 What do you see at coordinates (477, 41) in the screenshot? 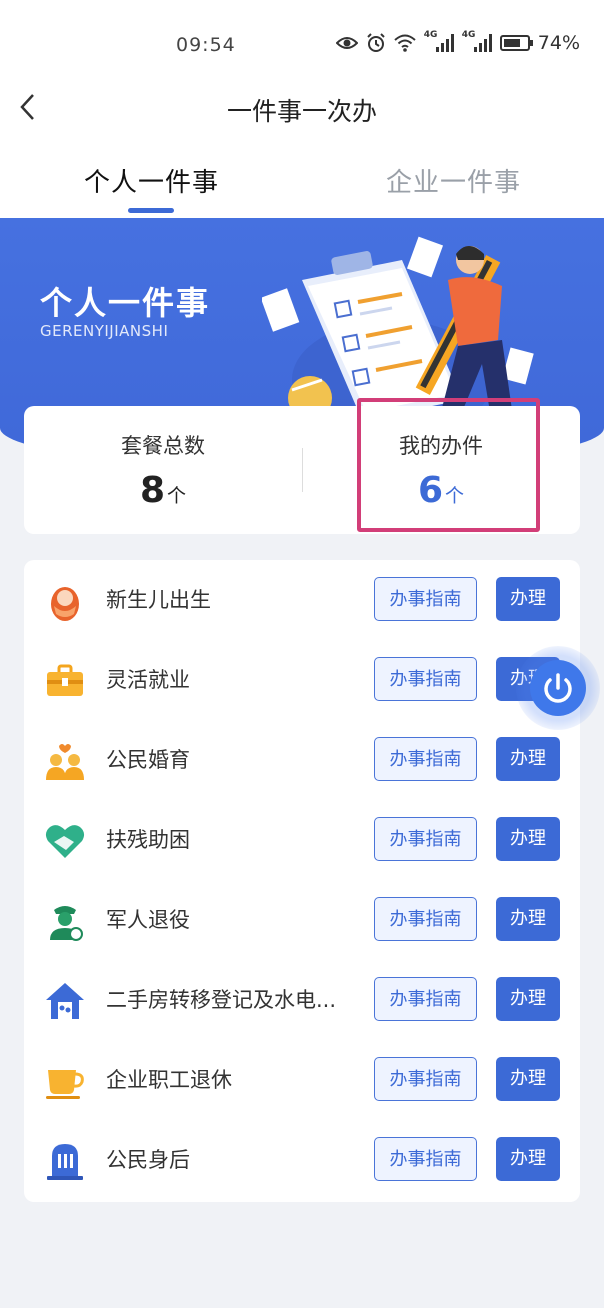
I see `signal-icon-2: 4G` at bounding box center [477, 41].